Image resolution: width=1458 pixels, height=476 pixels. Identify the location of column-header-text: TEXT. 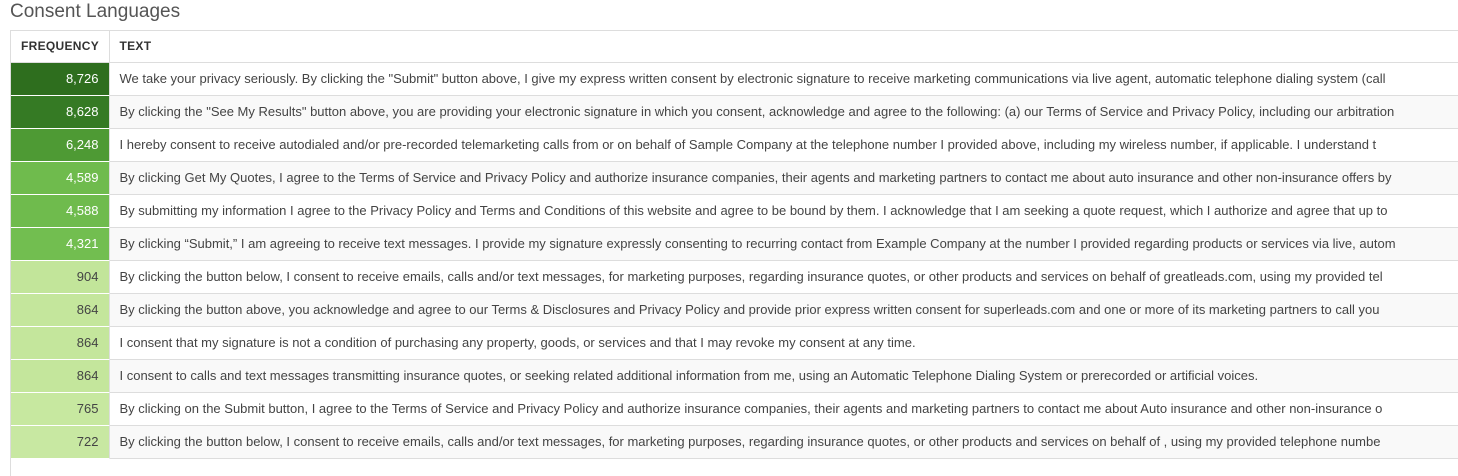
(783, 47).